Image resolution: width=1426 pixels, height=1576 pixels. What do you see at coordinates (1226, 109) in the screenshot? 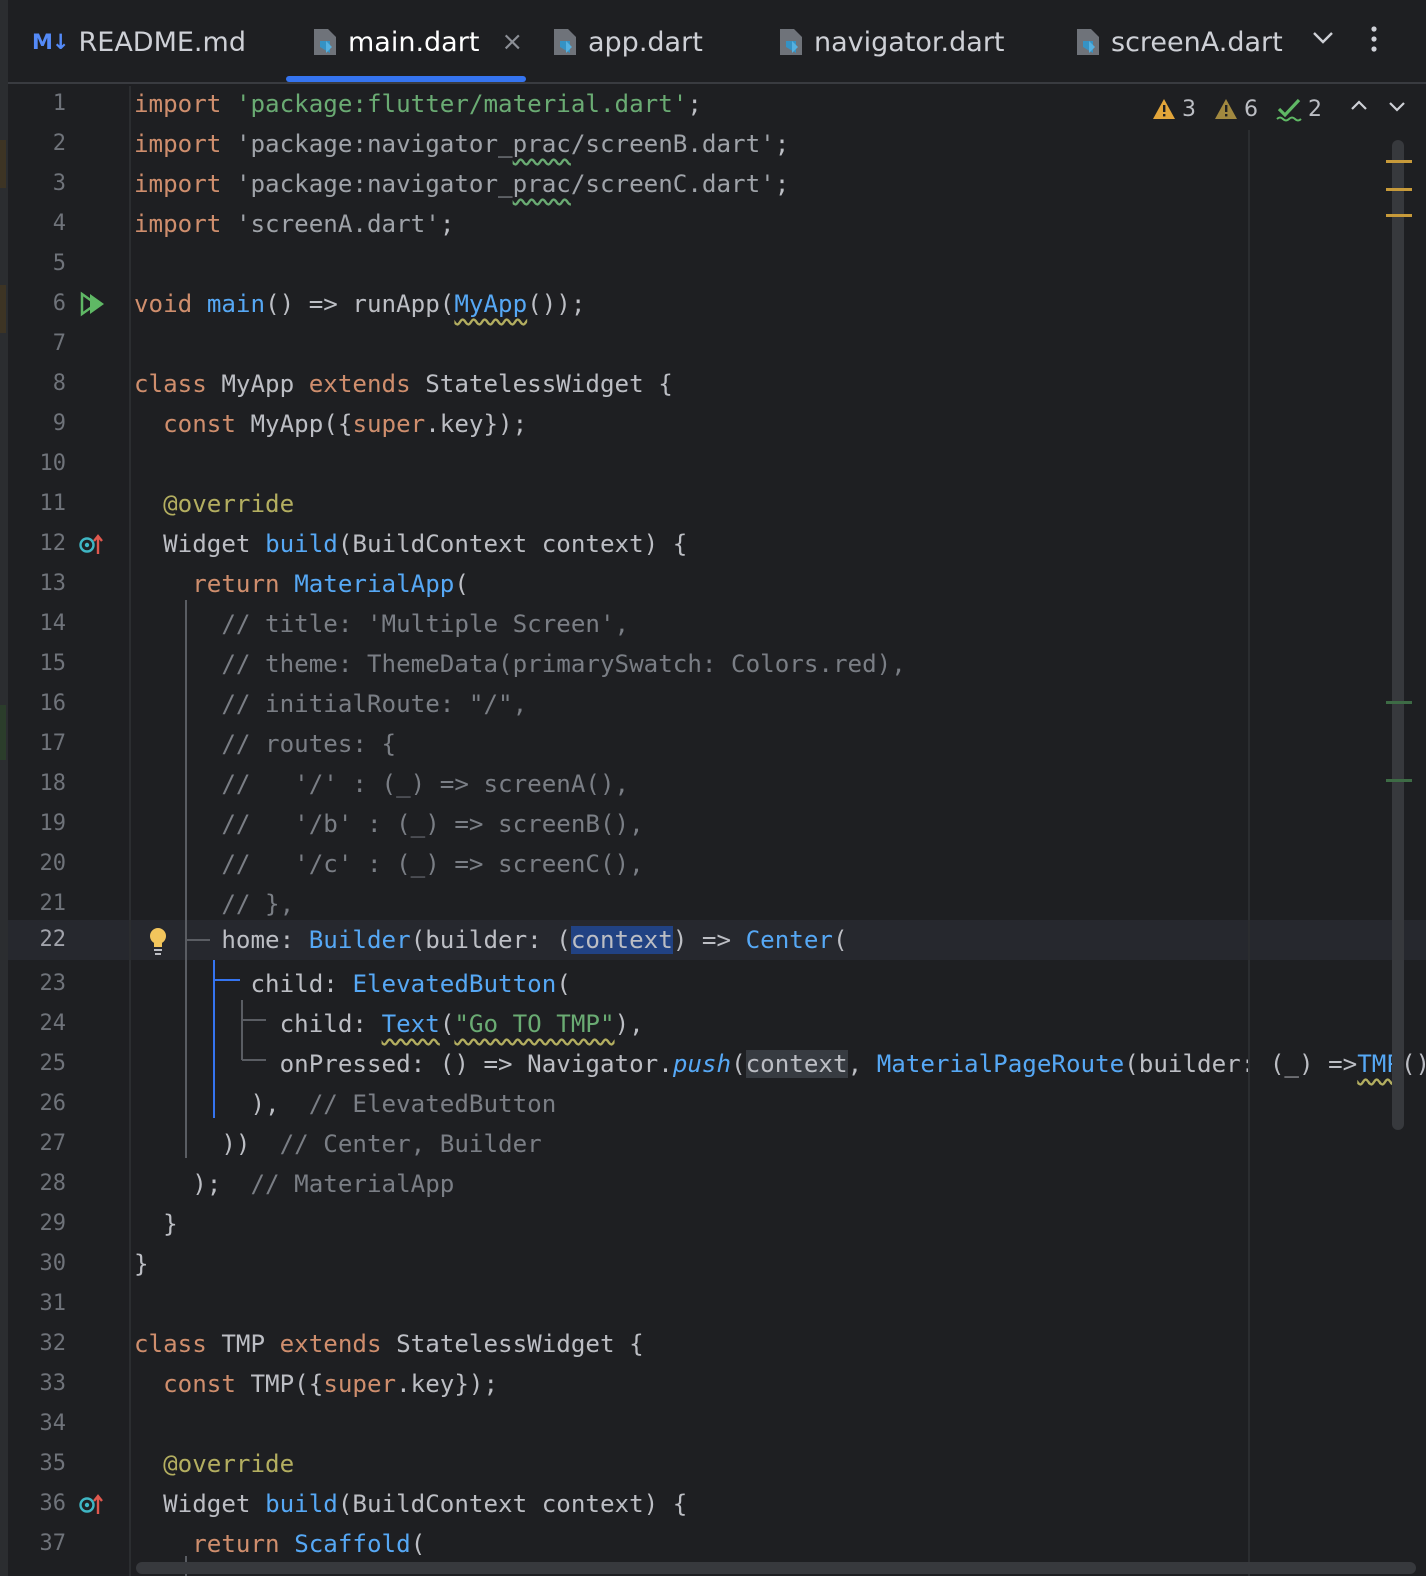
I see `weak-warning-icon` at bounding box center [1226, 109].